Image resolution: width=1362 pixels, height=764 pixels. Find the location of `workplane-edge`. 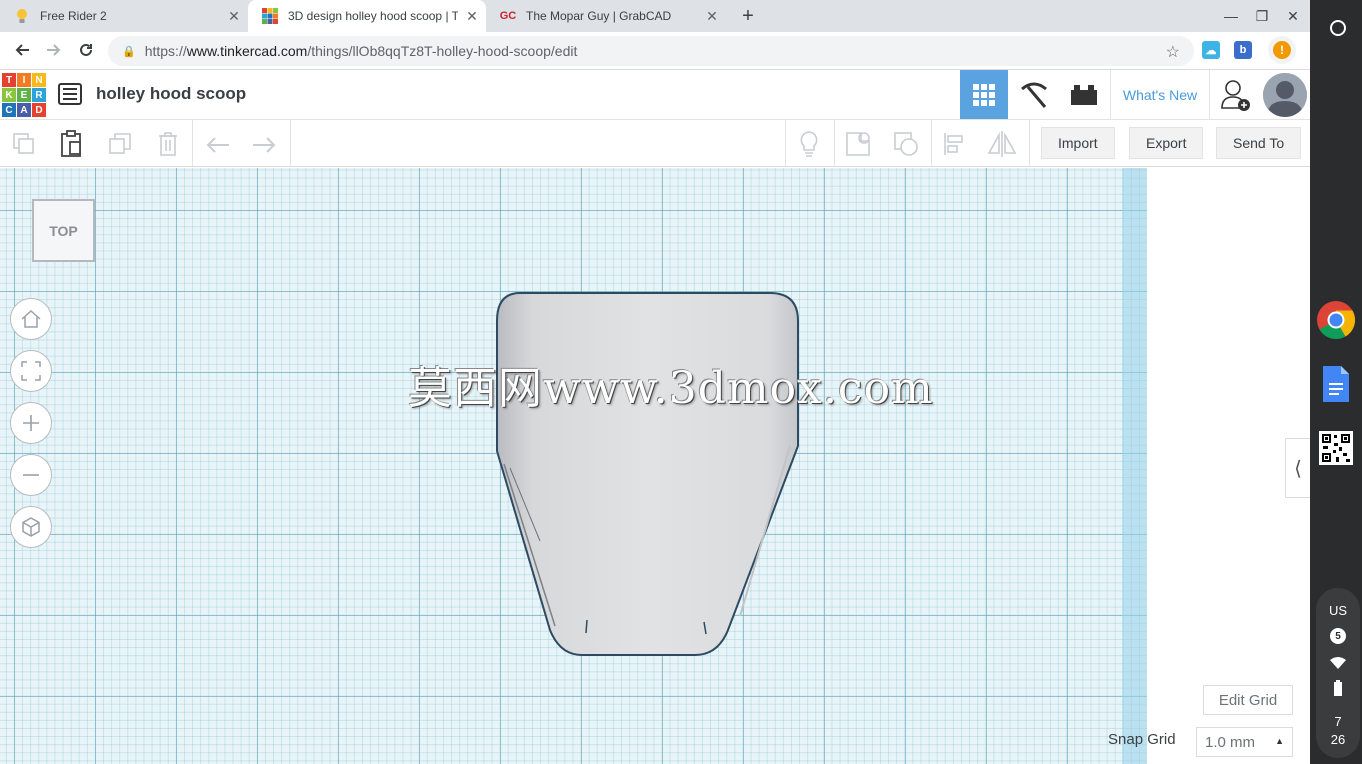

workplane-edge is located at coordinates (1134, 466).